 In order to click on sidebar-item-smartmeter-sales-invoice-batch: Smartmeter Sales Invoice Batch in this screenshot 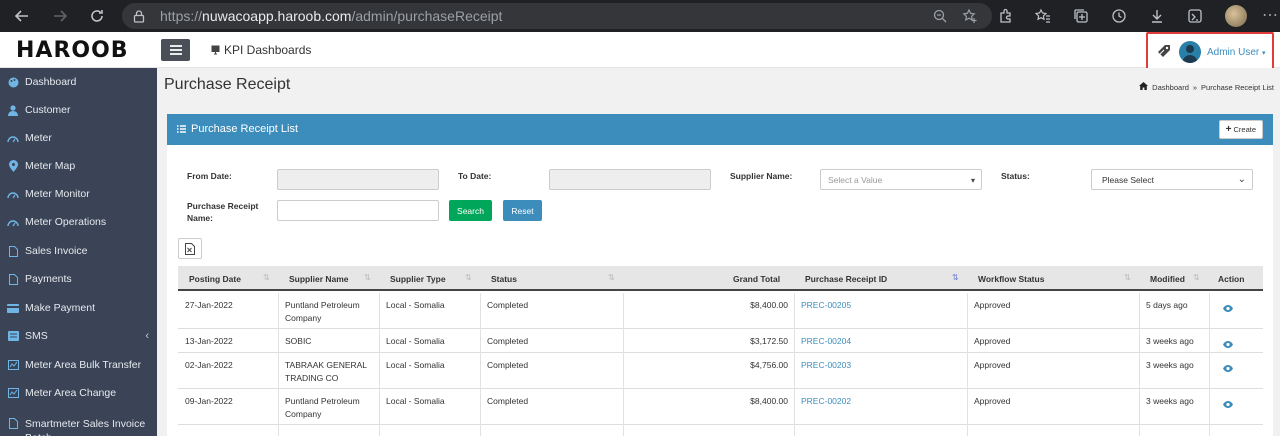, I will do `click(78, 422)`.